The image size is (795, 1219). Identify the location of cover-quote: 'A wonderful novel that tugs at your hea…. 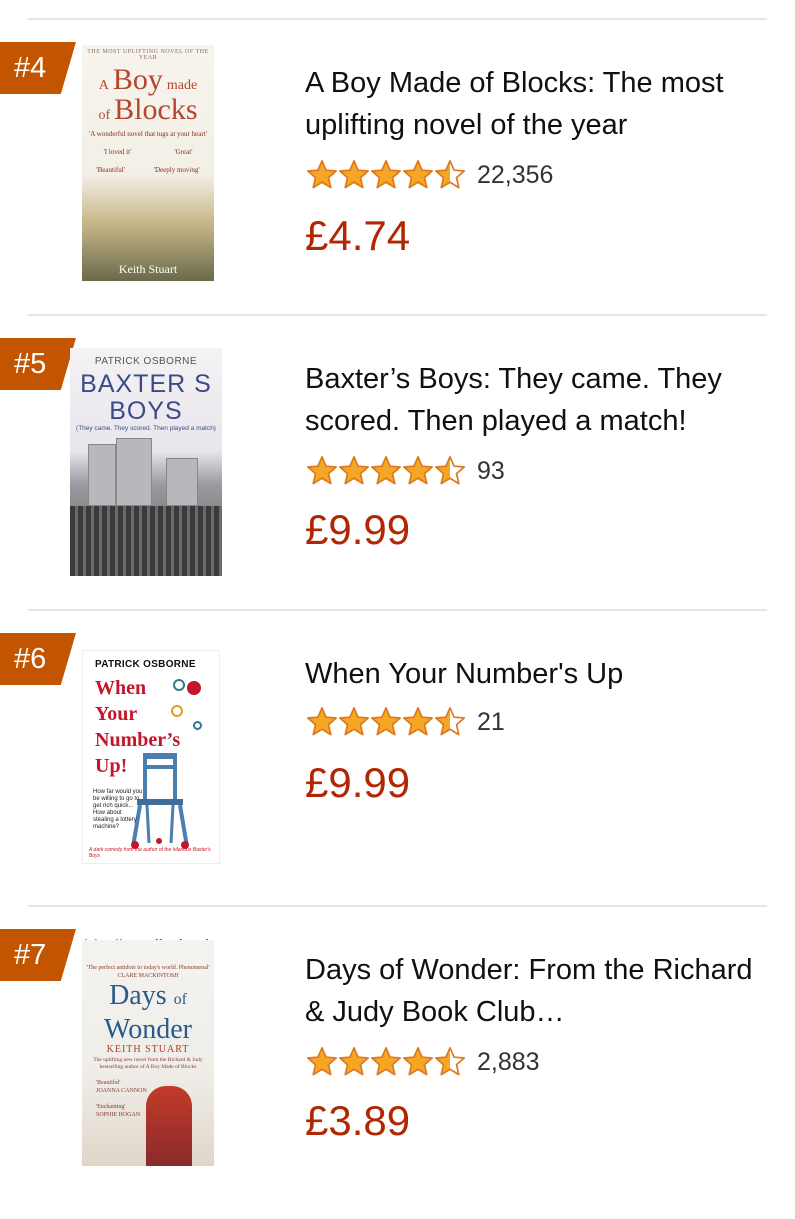
(148, 134).